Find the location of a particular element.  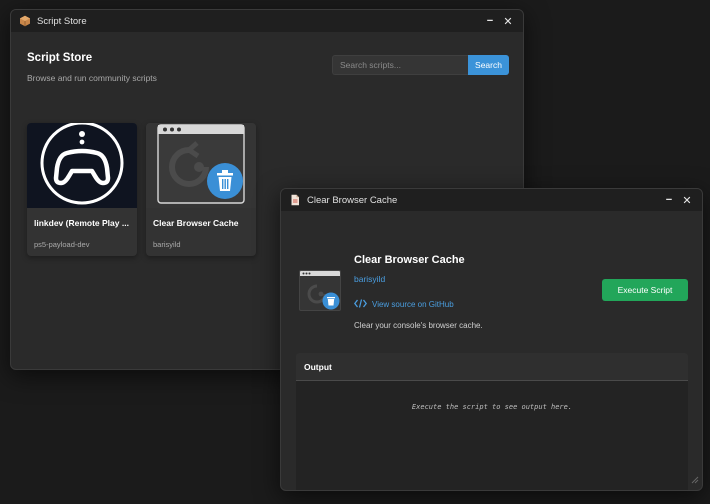

detail-titlebar: Clear Browser Cache − ✕ is located at coordinates (491, 200).